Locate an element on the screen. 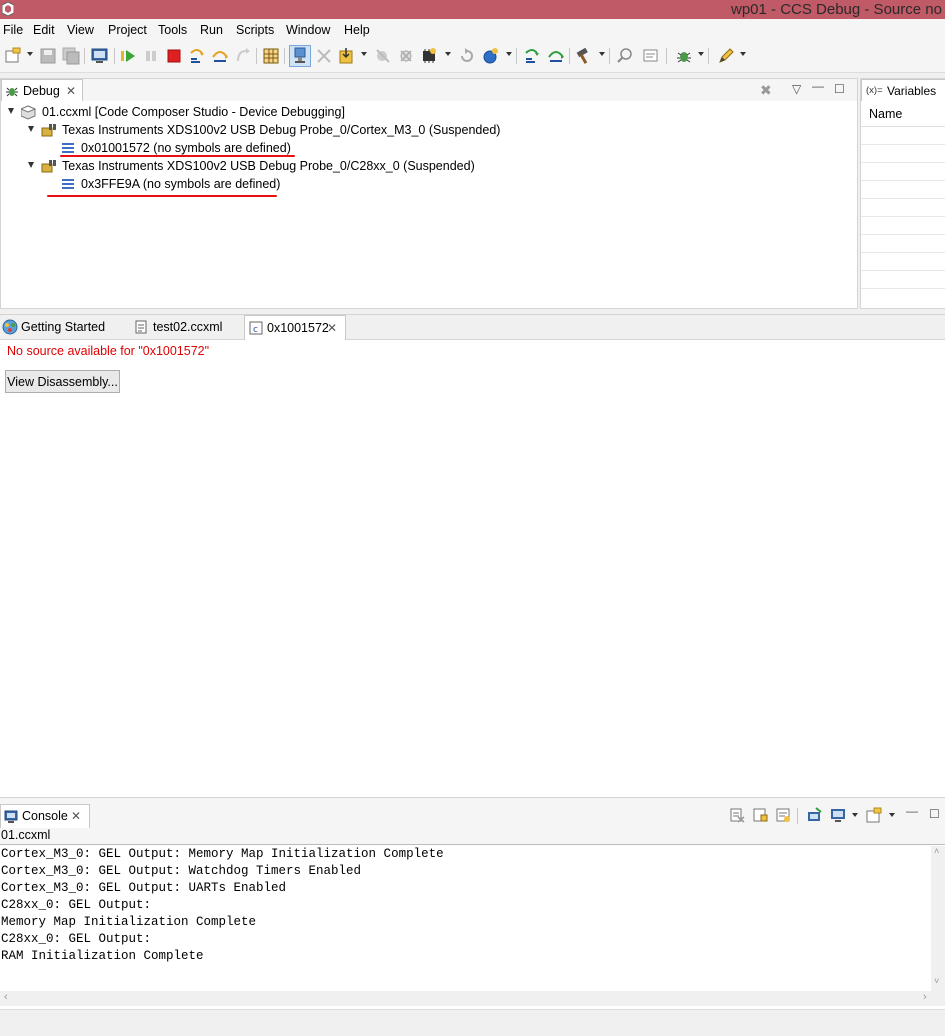  load-program-icon is located at coordinates (347, 56).